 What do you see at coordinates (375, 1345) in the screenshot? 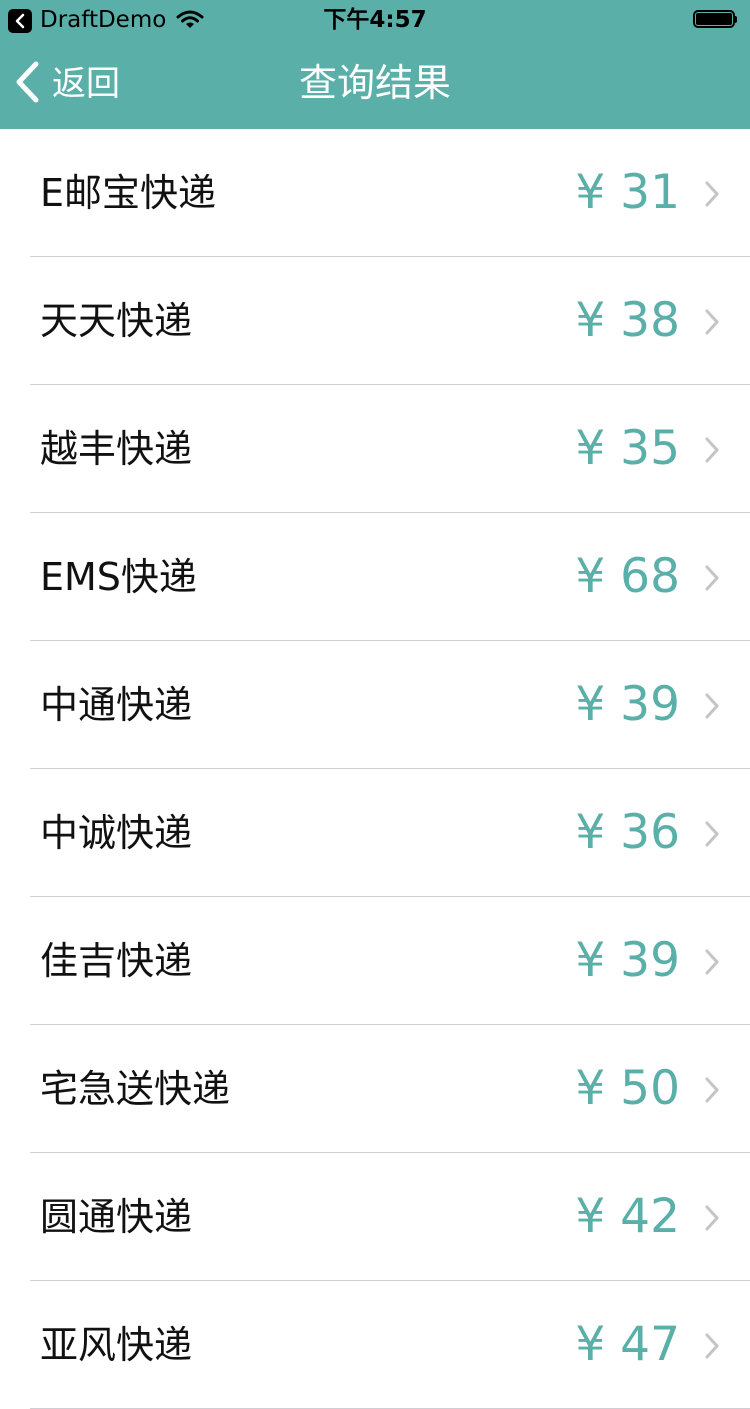
I see `list-item: 亚风快递 ¥ 47` at bounding box center [375, 1345].